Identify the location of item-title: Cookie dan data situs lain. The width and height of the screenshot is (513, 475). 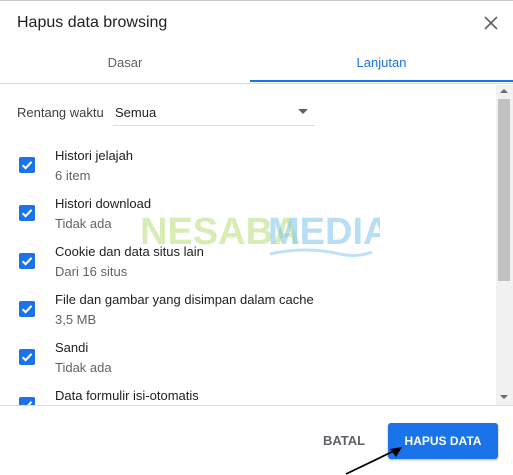
(129, 251).